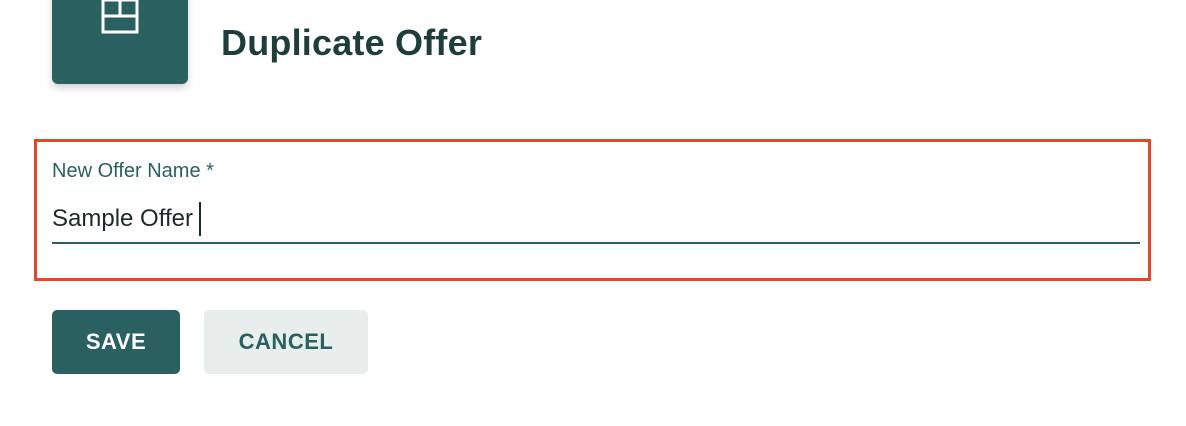  I want to click on new-offer-name-input: Sample Offer, so click(596, 220).